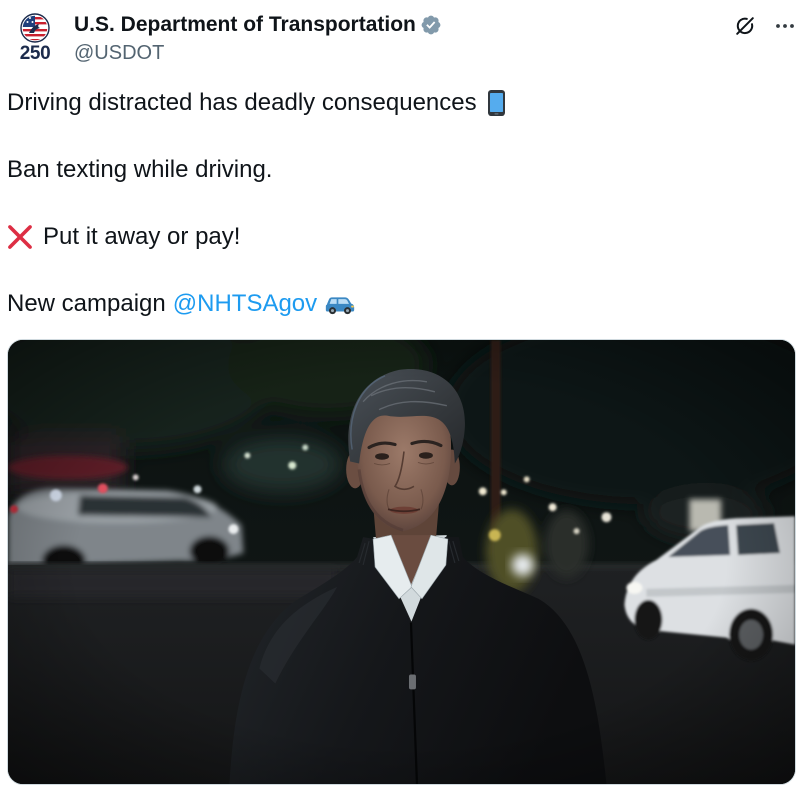 The height and width of the screenshot is (794, 800). What do you see at coordinates (245, 25) in the screenshot?
I see `author-name: U.S. Department of Transportation` at bounding box center [245, 25].